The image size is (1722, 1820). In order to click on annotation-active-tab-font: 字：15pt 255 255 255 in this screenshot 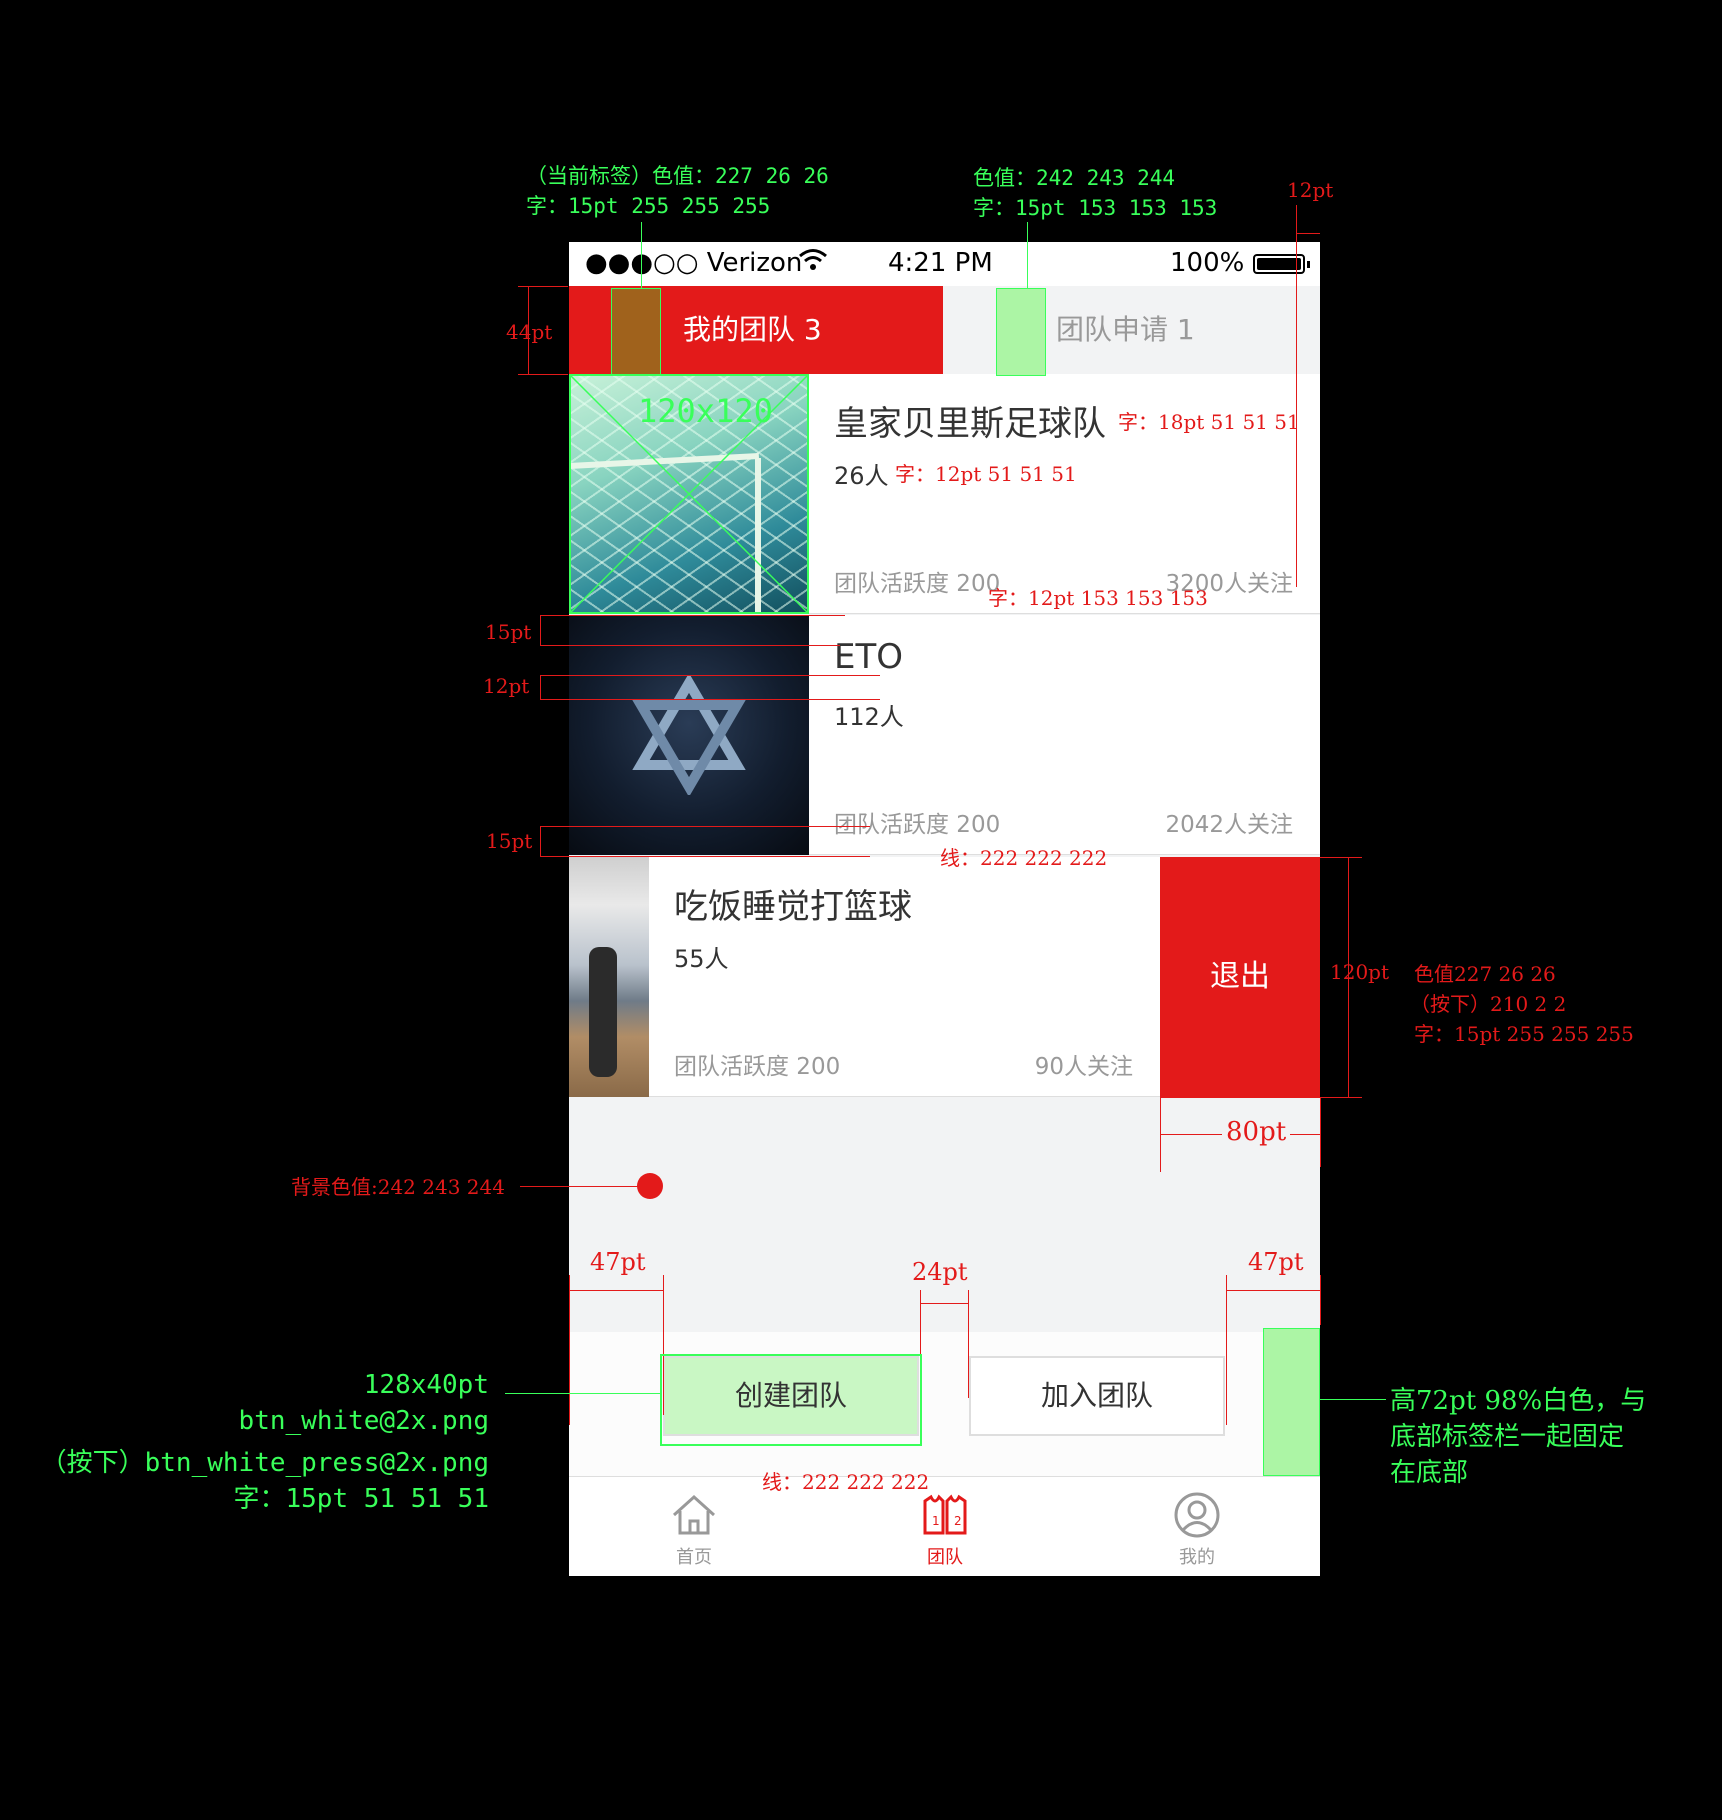, I will do `click(648, 206)`.